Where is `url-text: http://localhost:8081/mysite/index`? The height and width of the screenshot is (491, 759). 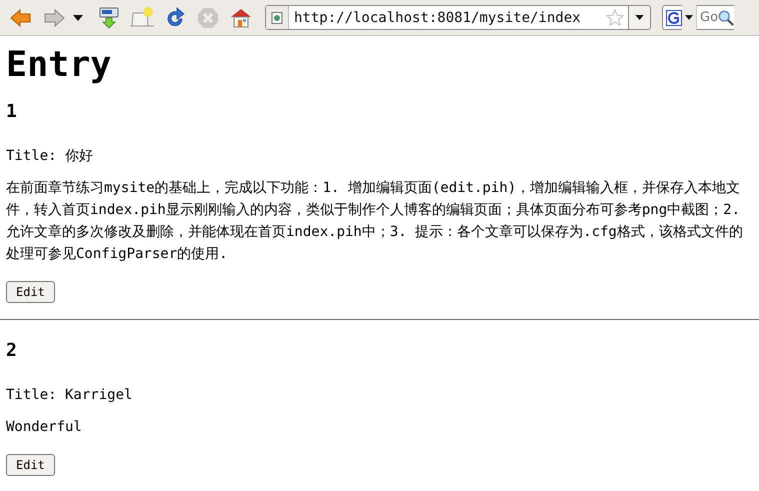 url-text: http://localhost:8081/mysite/index is located at coordinates (437, 18).